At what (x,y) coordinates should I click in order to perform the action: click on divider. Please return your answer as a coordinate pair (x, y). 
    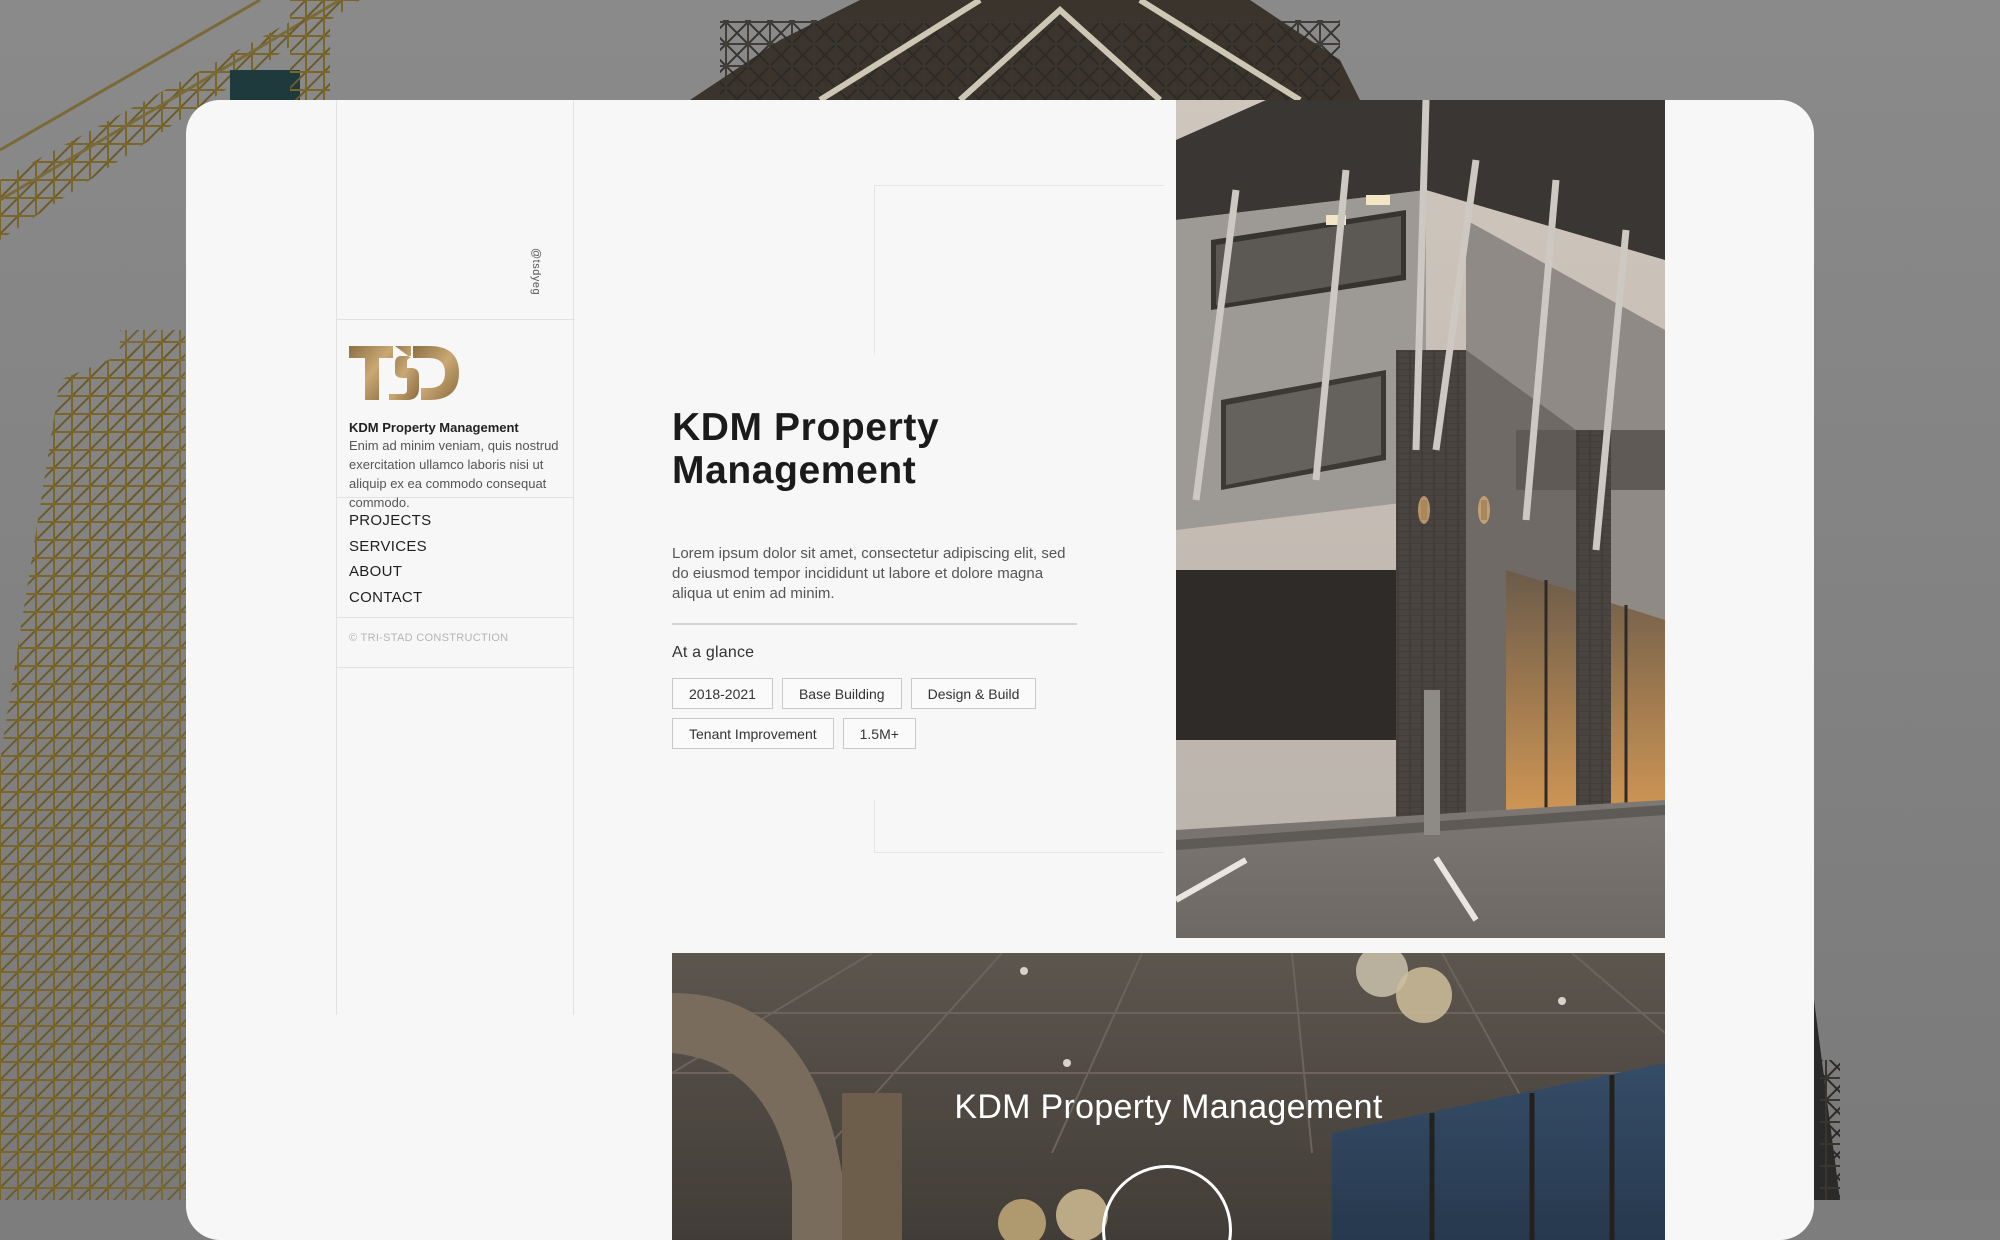
    Looking at the image, I should click on (874, 624).